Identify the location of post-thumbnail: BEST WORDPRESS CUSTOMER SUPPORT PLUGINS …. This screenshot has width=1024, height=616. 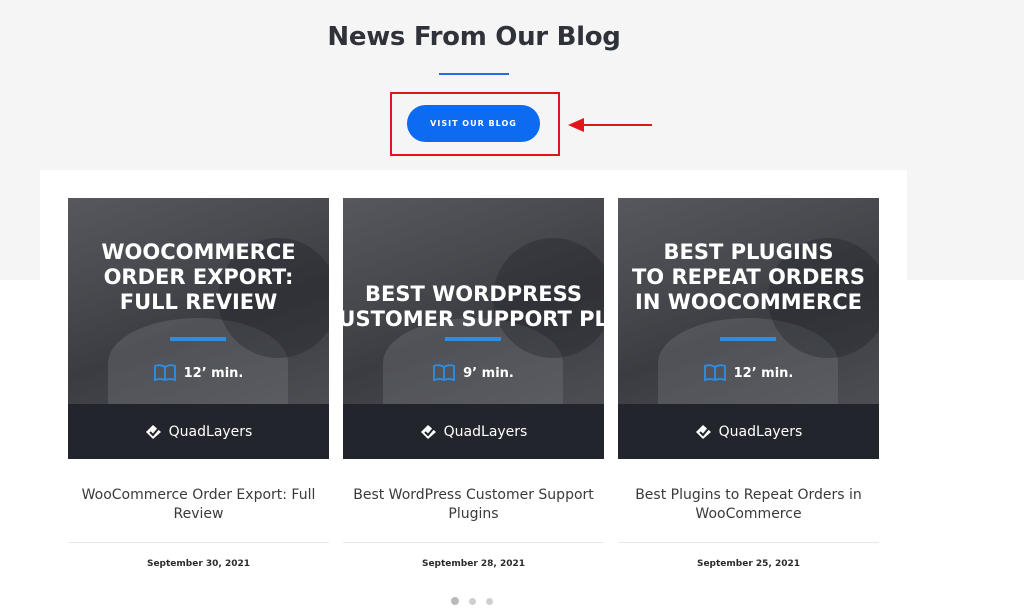
(473, 328).